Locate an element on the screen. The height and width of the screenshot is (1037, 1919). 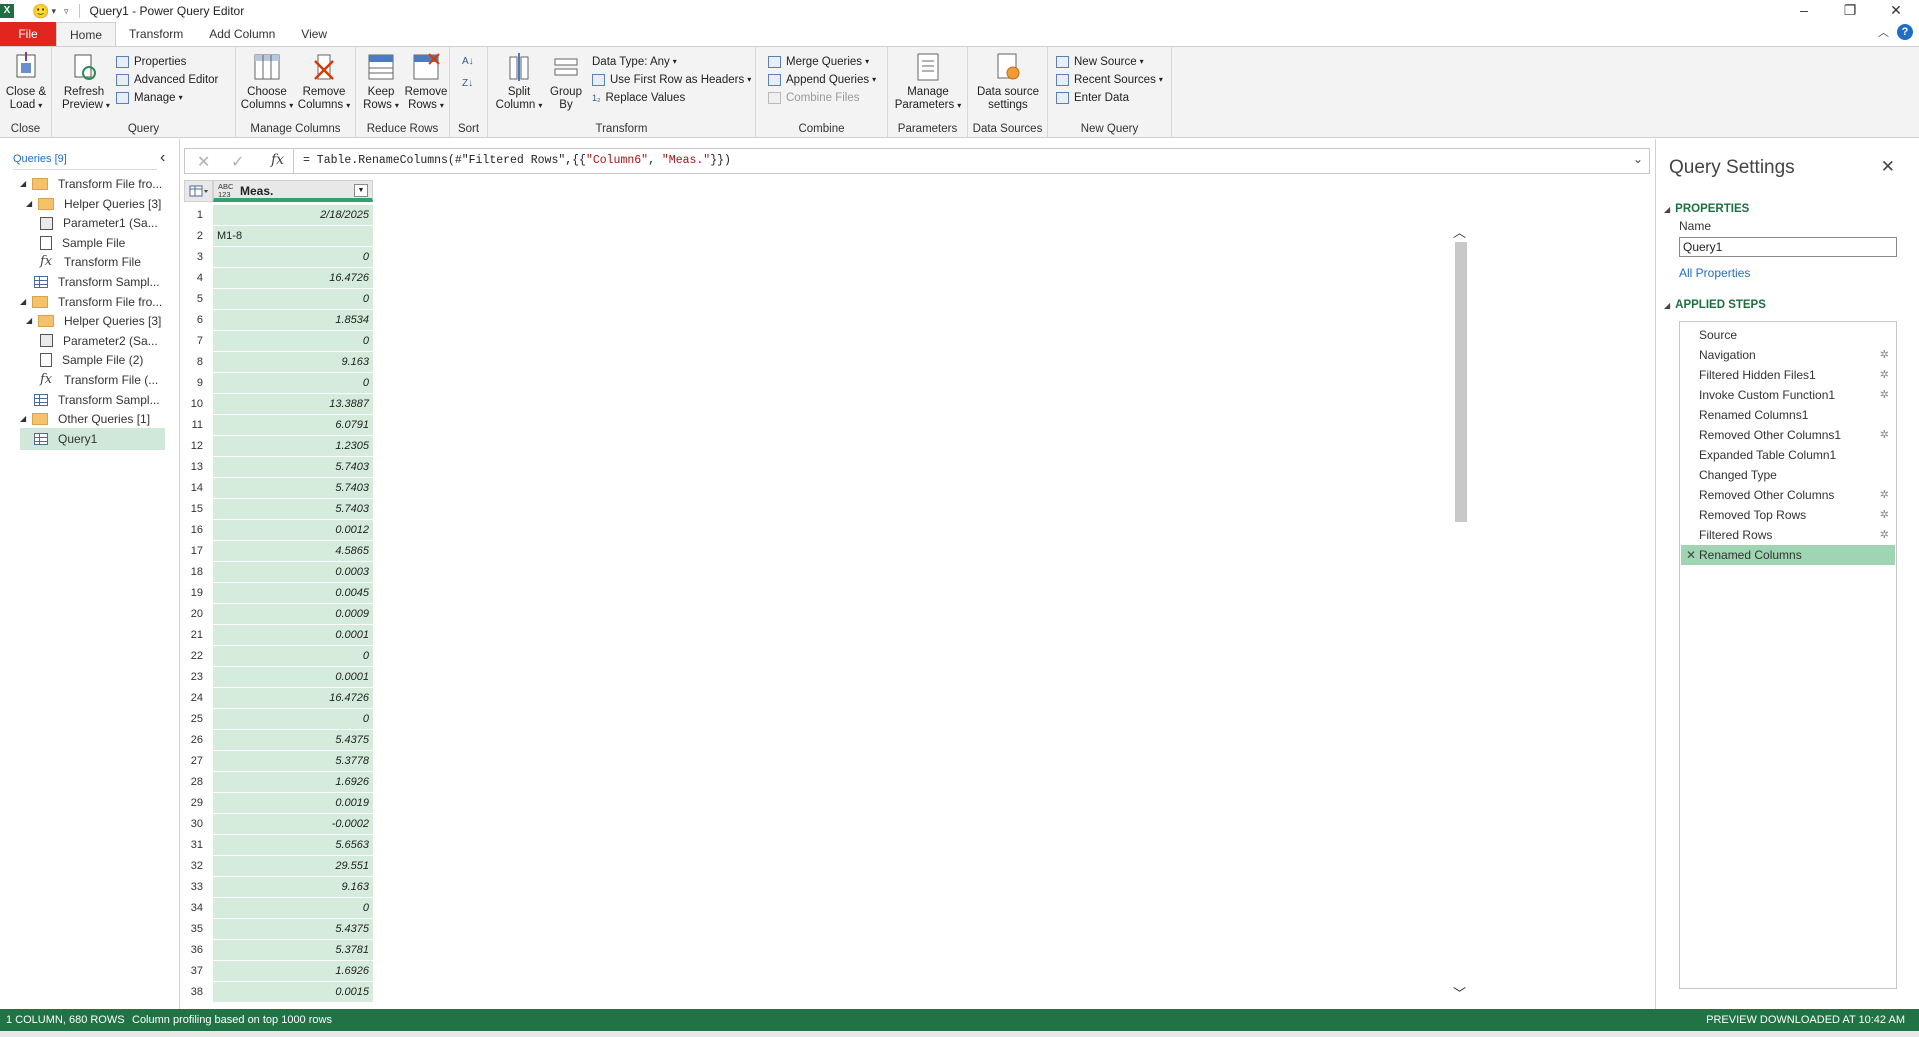
combine-files-button: Combine Files is located at coordinates (814, 98).